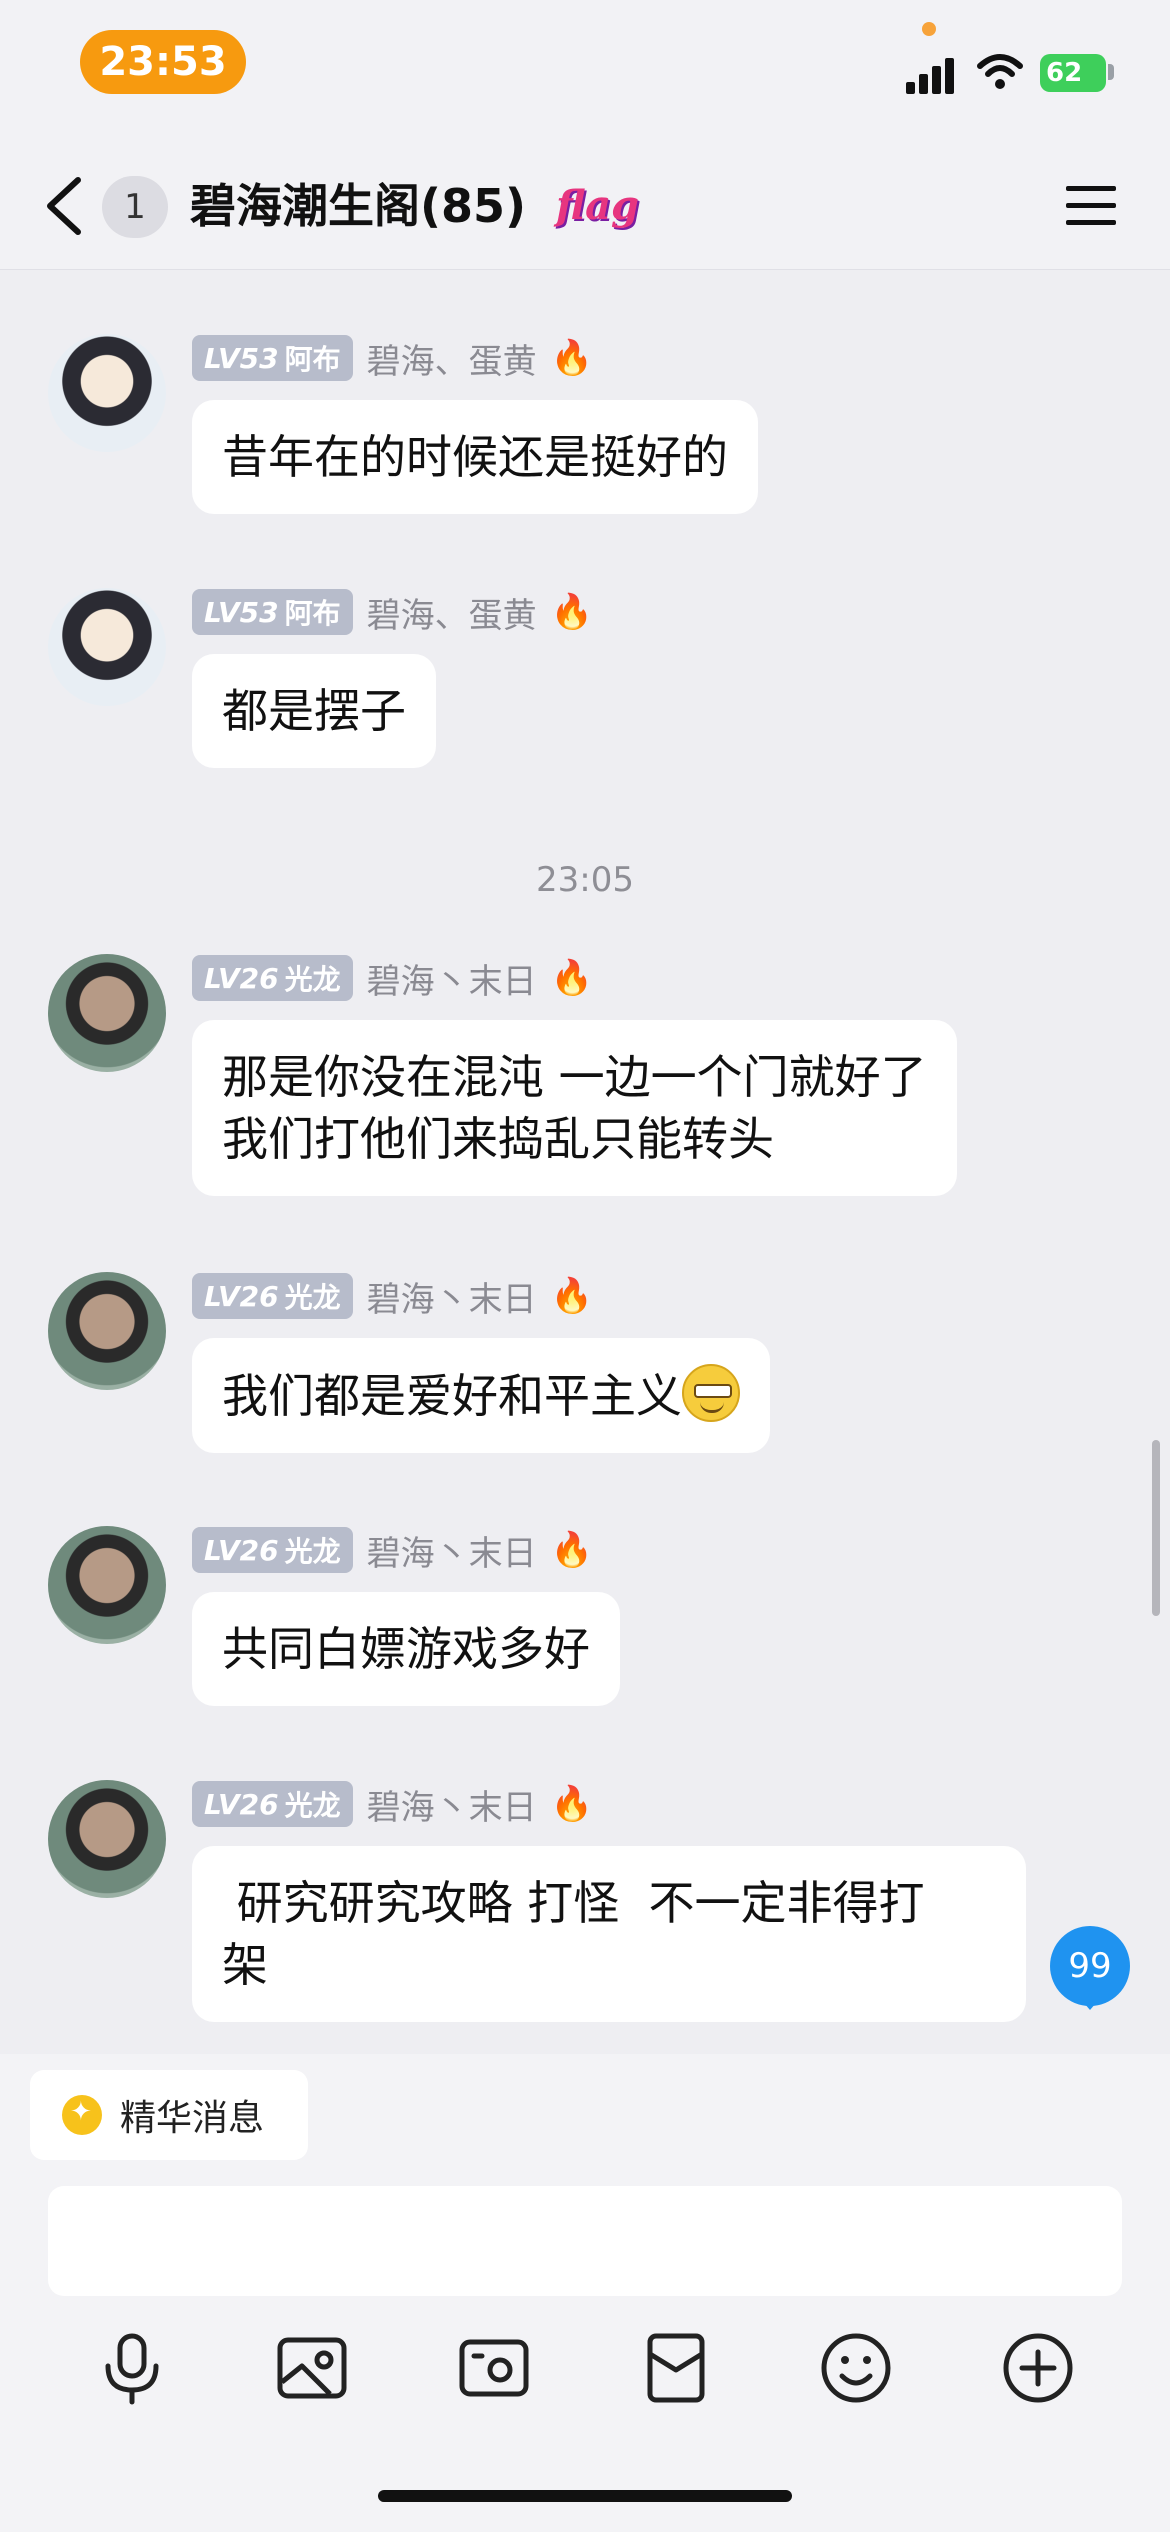  I want to click on group-title: 碧海潮生阁(85), so click(358, 206).